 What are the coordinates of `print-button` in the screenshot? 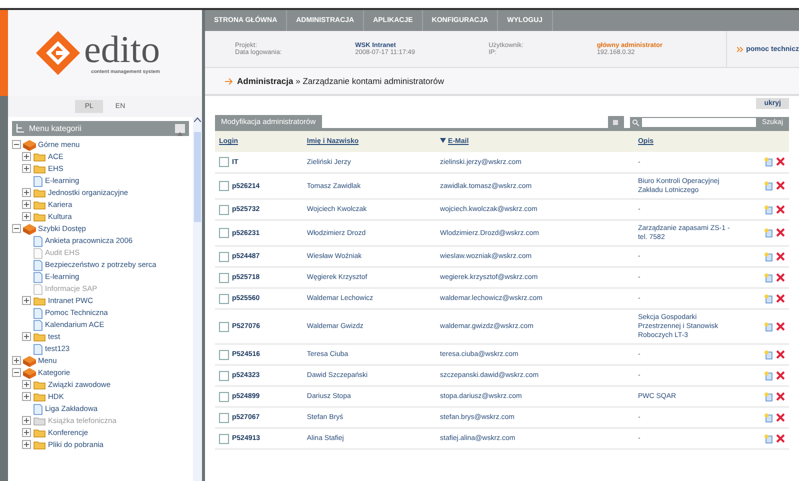 It's located at (616, 122).